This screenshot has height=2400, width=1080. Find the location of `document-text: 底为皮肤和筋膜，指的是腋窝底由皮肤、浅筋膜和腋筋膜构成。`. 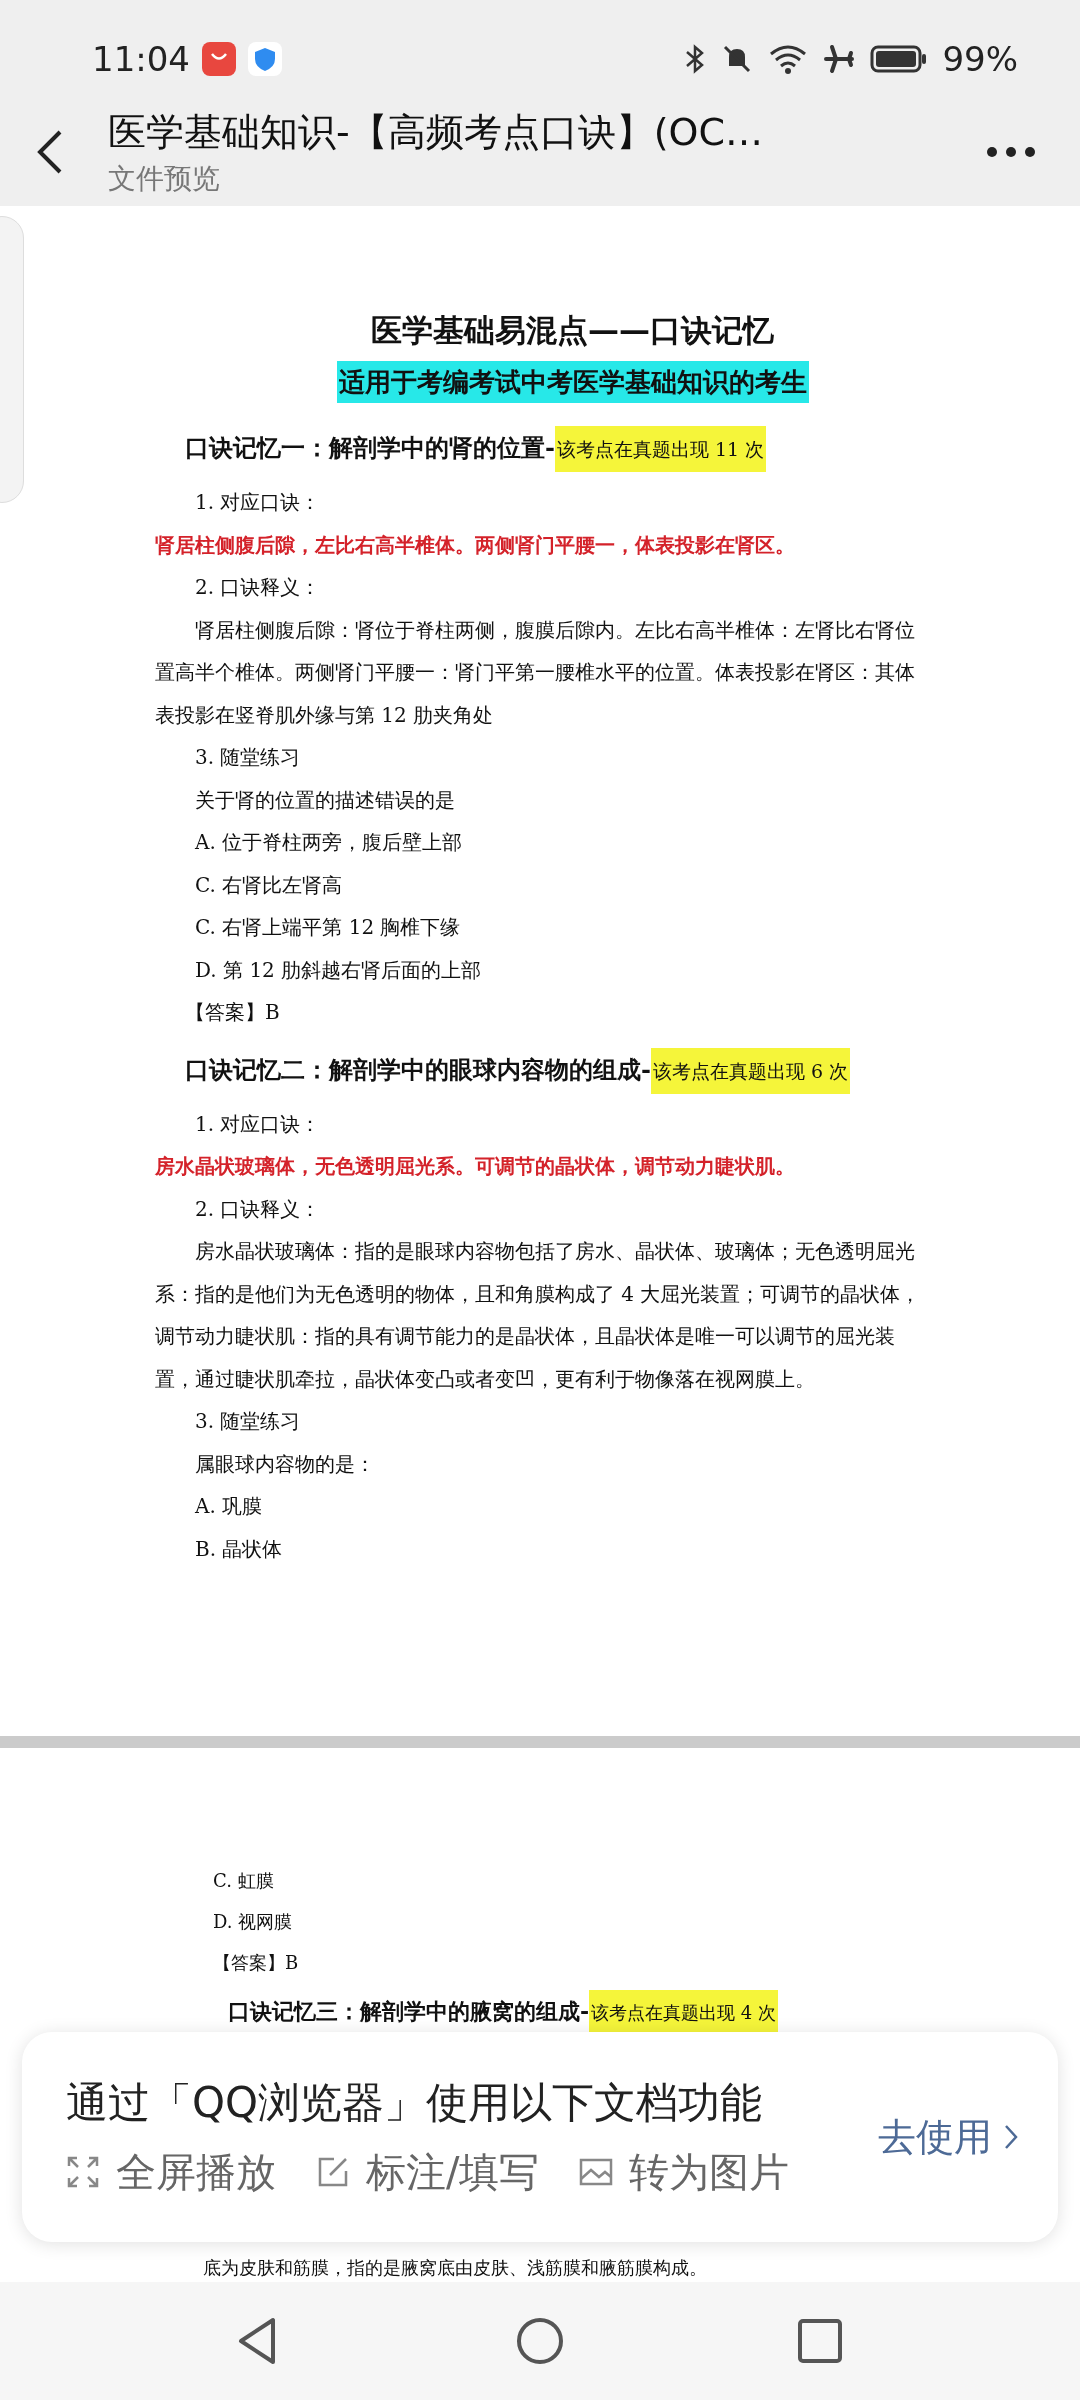

document-text: 底为皮肤和筋膜，指的是腋窝底由皮肤、浅筋膜和腋筋膜构成。 is located at coordinates (455, 2268).